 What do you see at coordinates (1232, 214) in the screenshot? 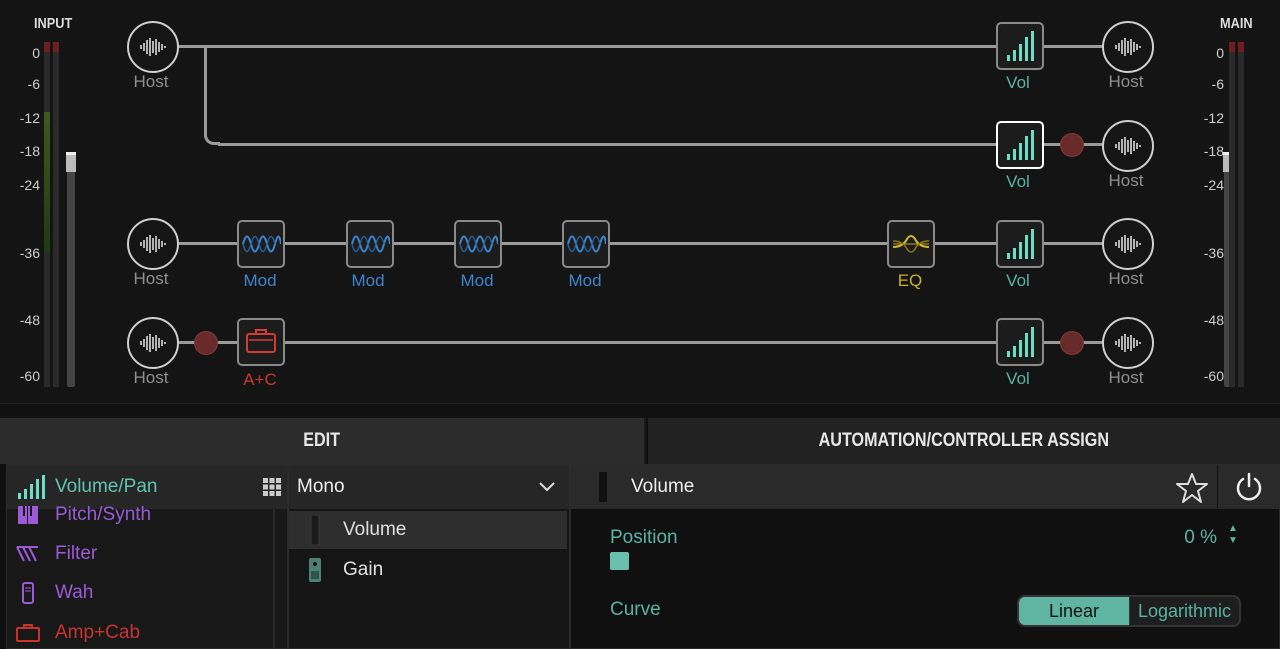
I see `main-meter-left` at bounding box center [1232, 214].